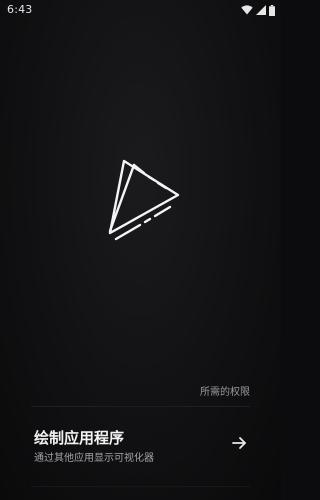  Describe the element at coordinates (261, 10) in the screenshot. I see `cellular-signal-icon` at that location.